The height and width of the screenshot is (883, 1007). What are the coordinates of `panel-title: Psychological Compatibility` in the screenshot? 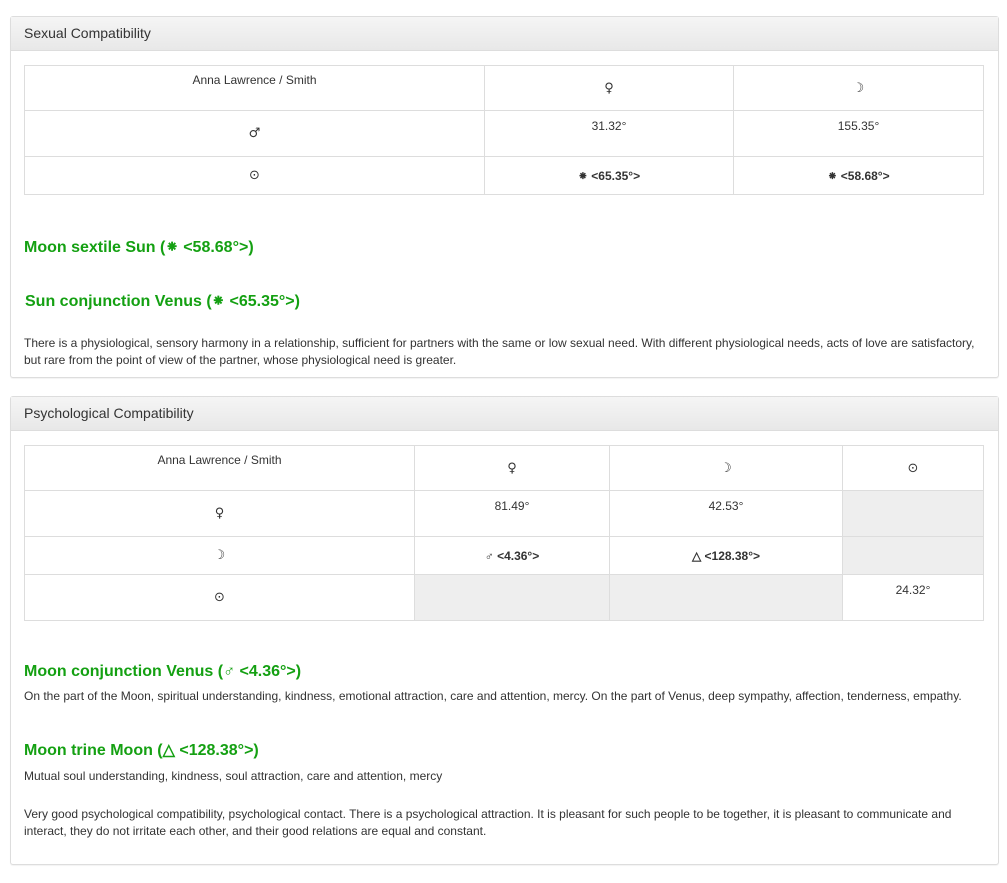 It's located at (504, 414).